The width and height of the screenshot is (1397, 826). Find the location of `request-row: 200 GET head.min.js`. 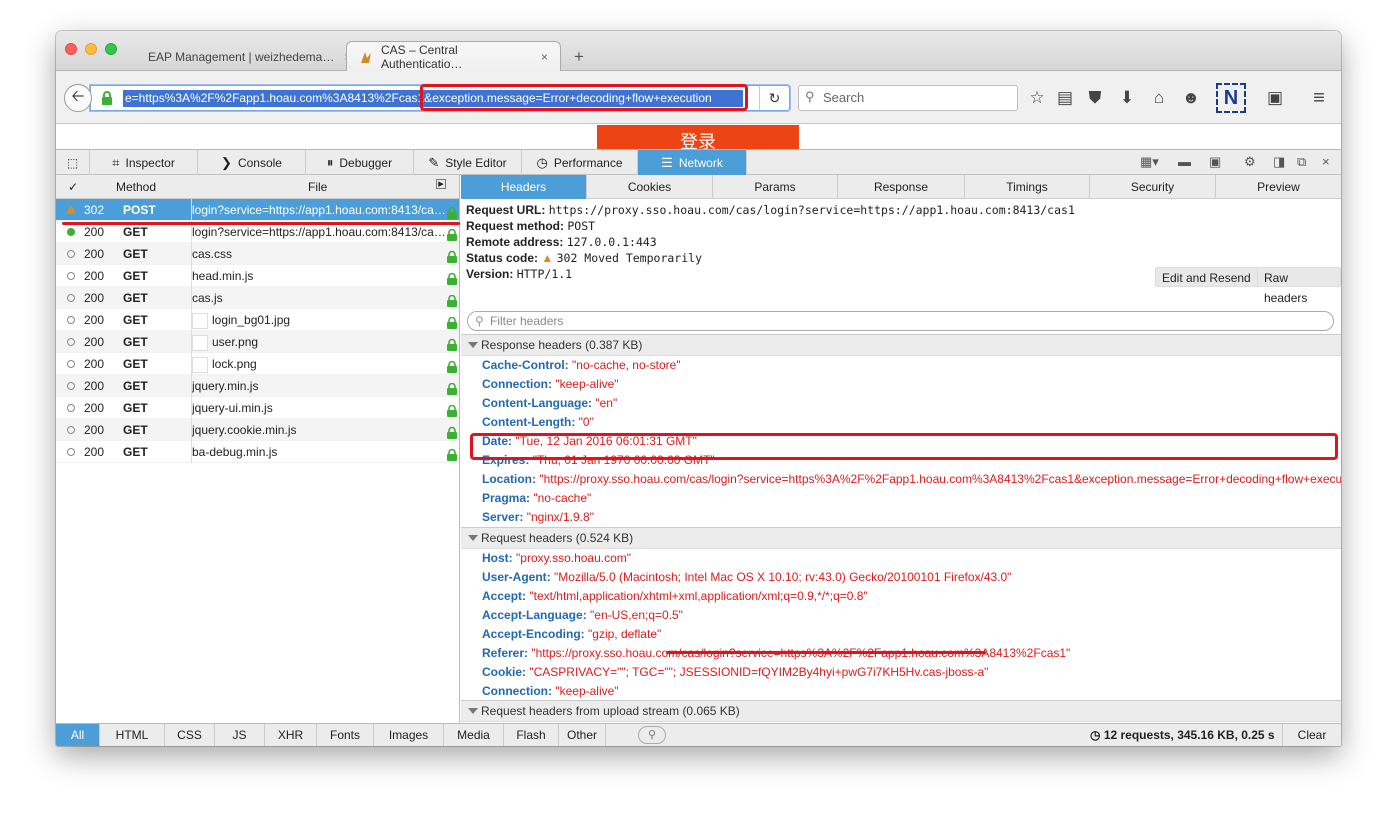

request-row: 200 GET head.min.js is located at coordinates (257, 276).